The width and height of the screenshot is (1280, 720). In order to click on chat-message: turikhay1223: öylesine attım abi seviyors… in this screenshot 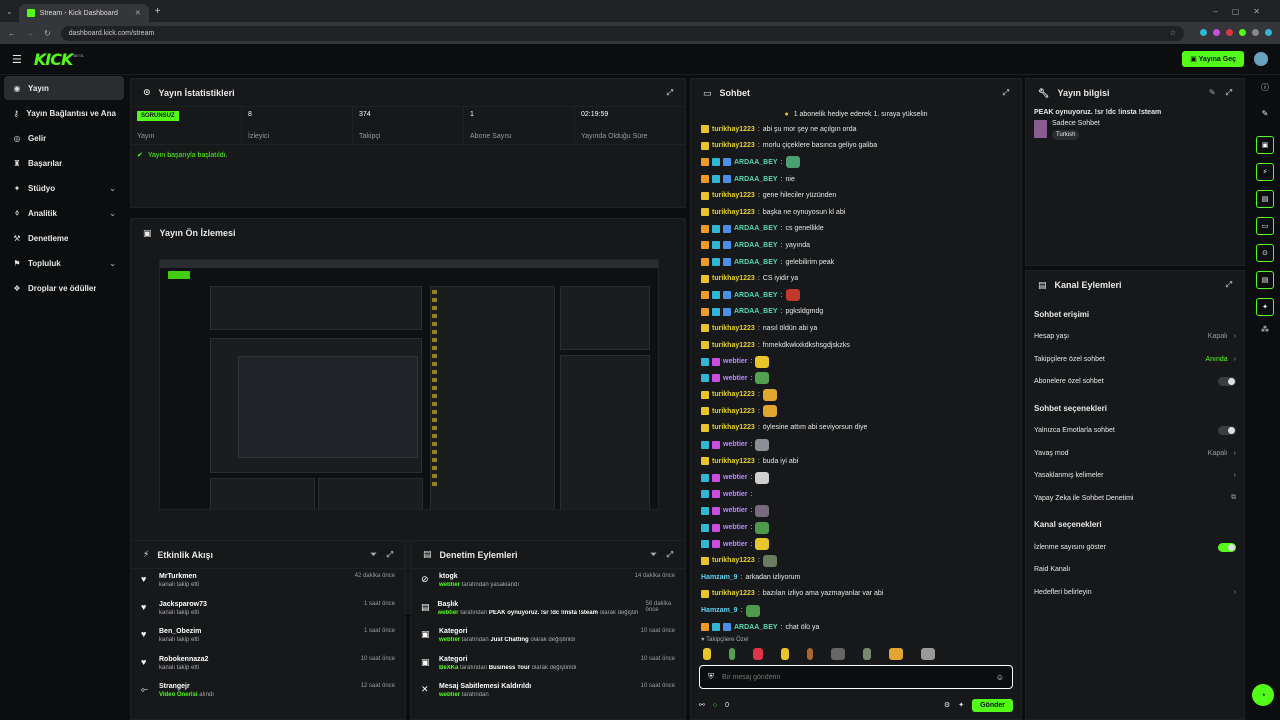, I will do `click(856, 428)`.